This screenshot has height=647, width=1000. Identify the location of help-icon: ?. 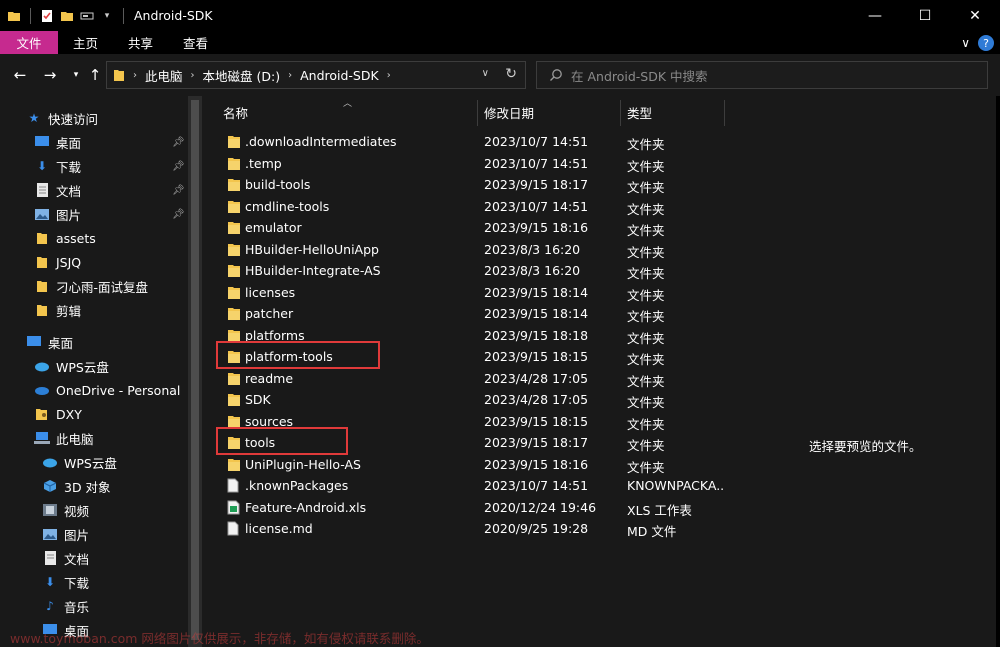
(986, 43).